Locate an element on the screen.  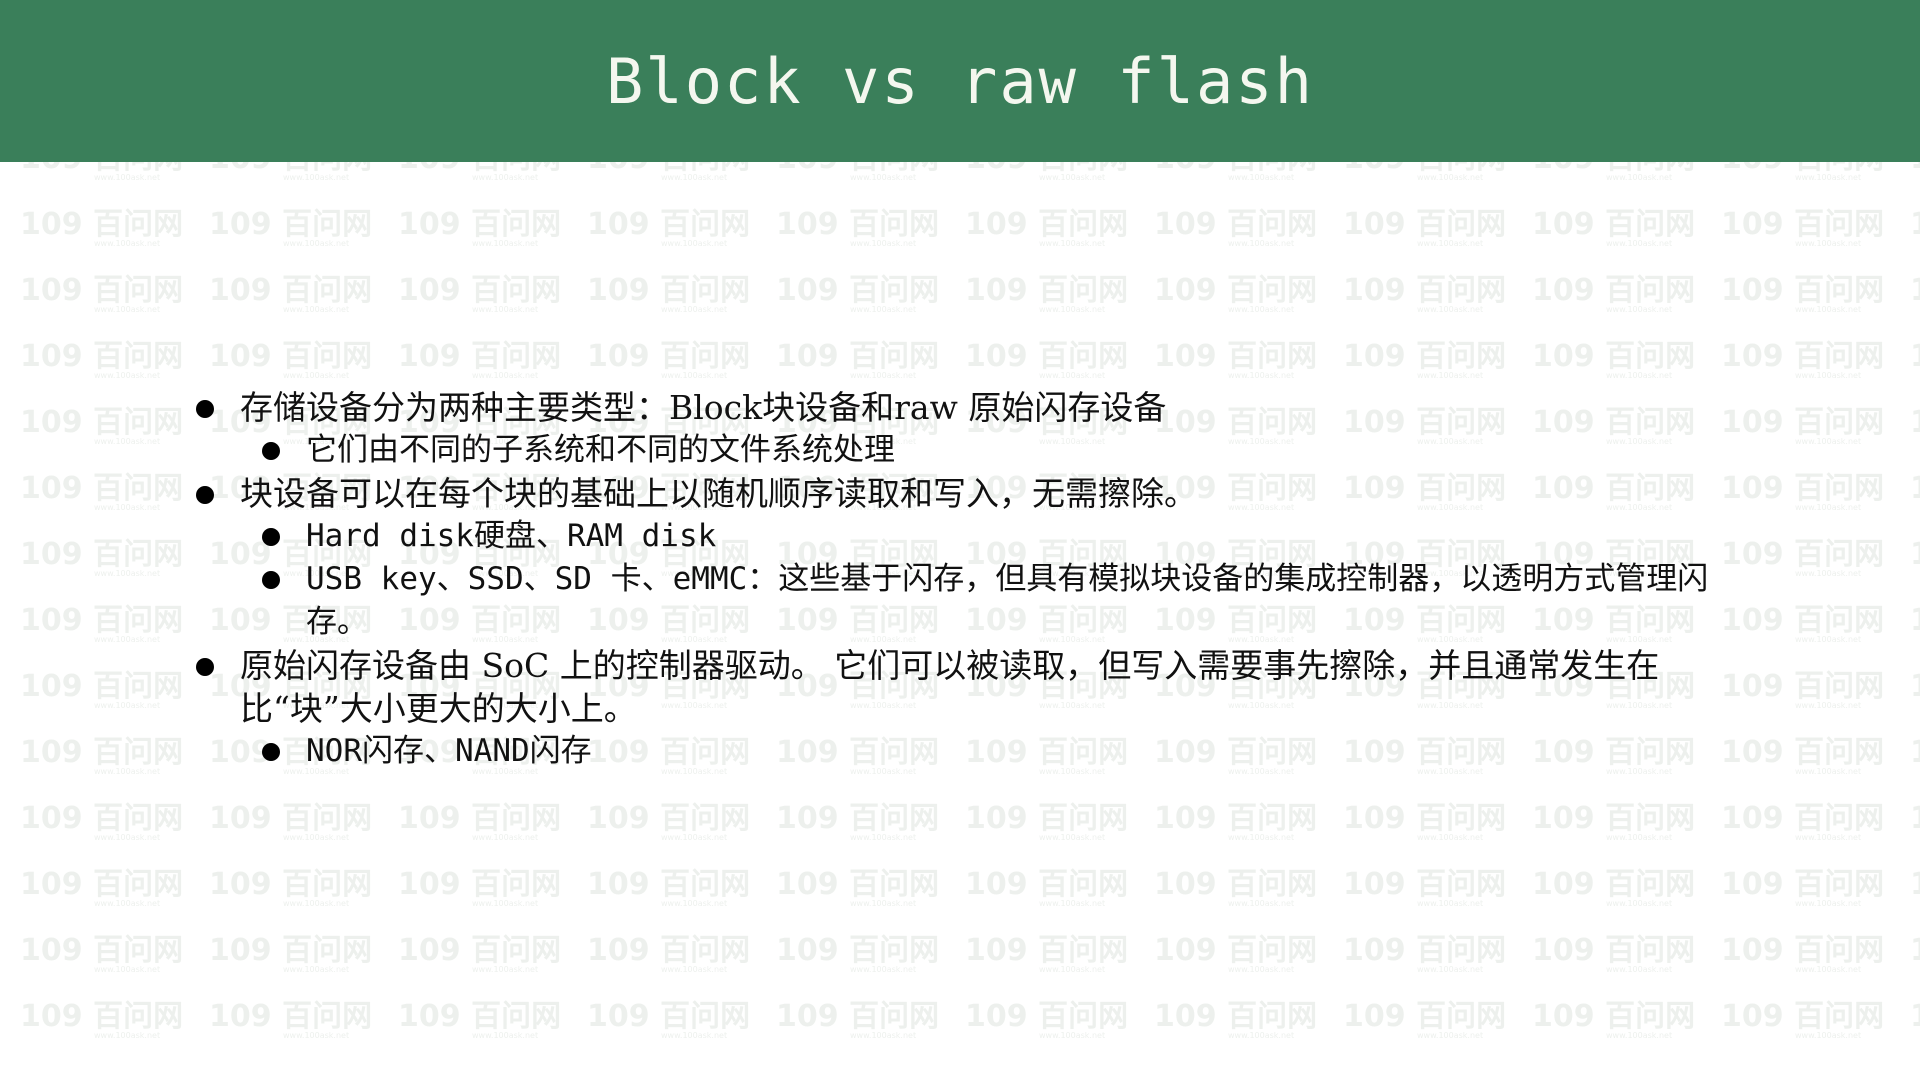
sub-bullet-item: 它们由不同的子系统和不同的文件系统处理 is located at coordinates (1006, 450).